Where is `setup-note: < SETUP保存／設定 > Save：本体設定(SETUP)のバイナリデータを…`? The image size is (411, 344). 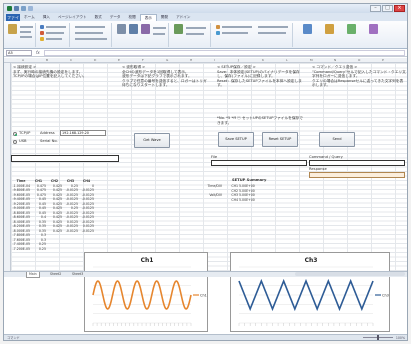
setup-note: < SETUP保存／設定 > Save：本体設定(SETUP)のバイナリデータを… is located at coordinates (259, 76).